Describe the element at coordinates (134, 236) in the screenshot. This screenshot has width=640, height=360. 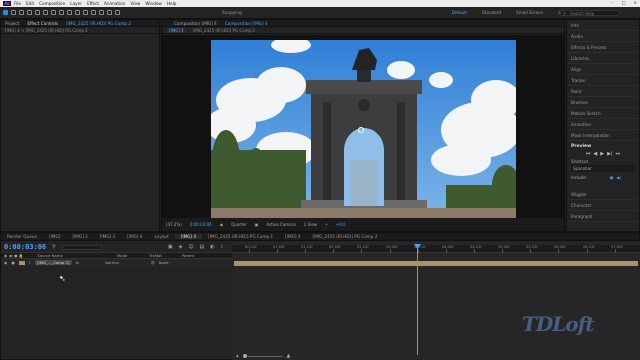
I see `tab-img-4: [IMG] 4` at that location.